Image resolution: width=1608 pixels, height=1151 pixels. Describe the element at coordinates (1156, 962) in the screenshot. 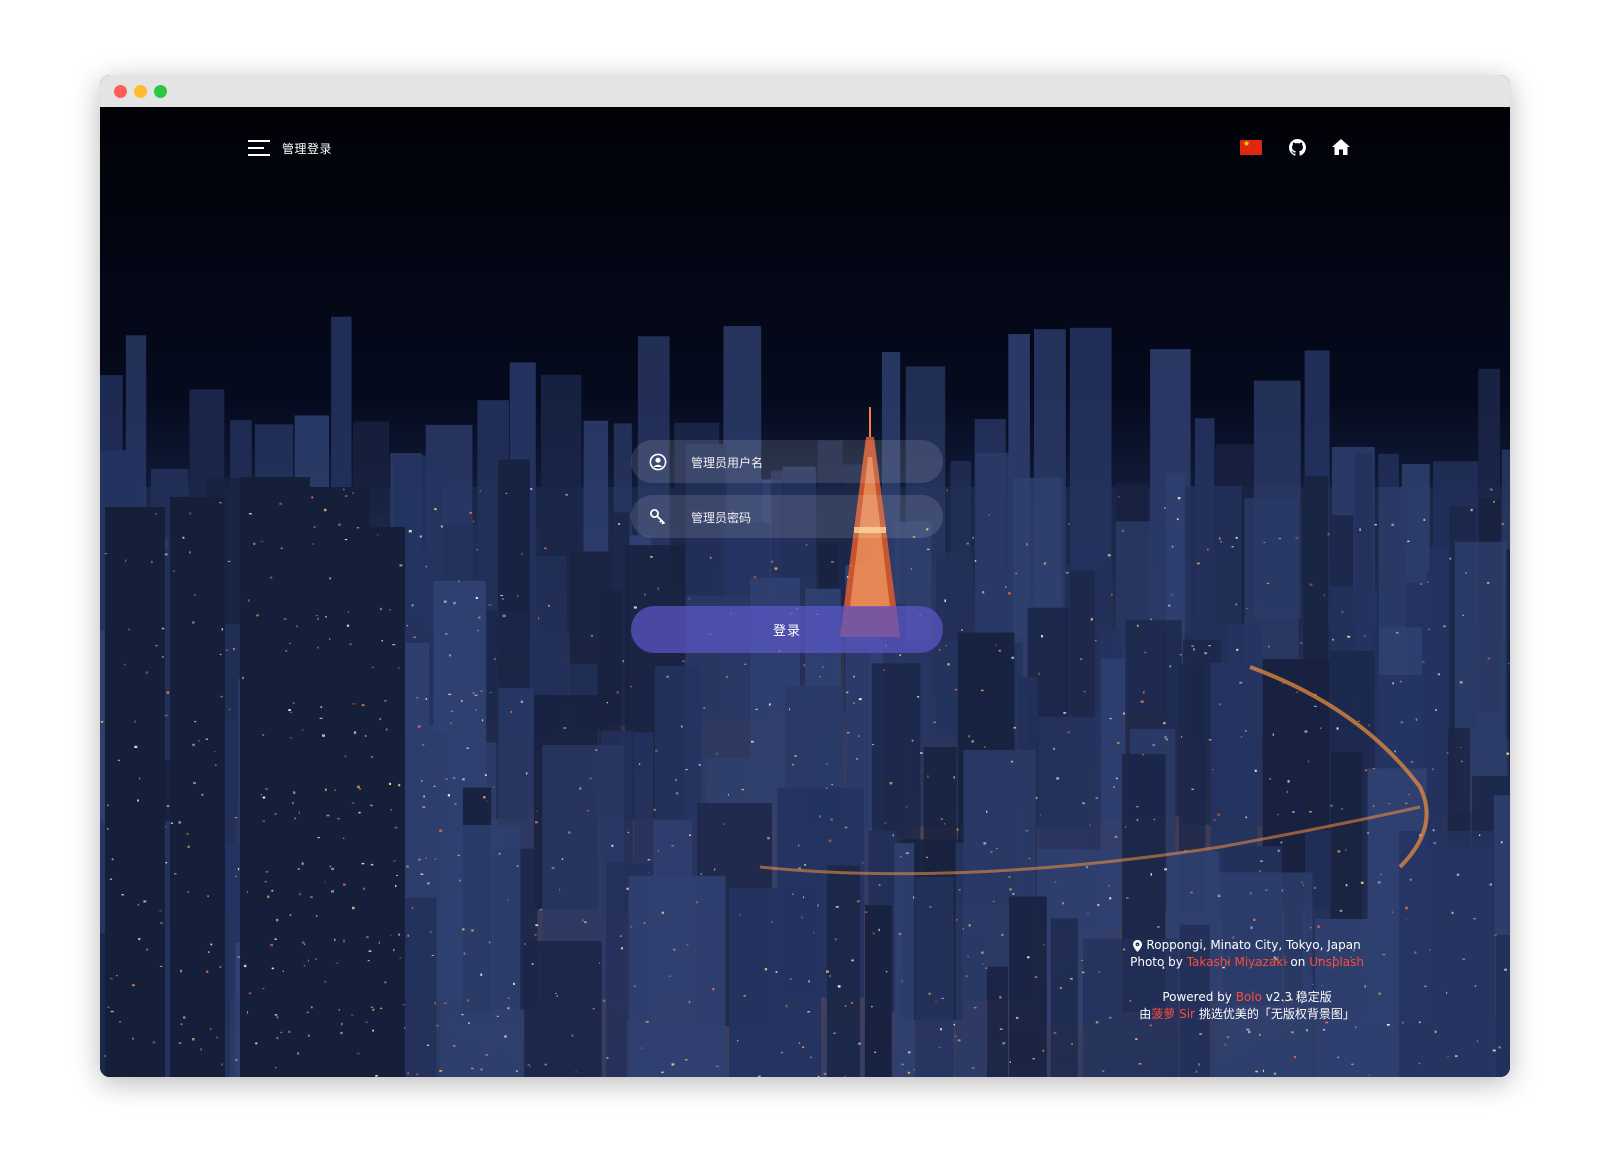

I see `photo-prefix: Photo by` at that location.